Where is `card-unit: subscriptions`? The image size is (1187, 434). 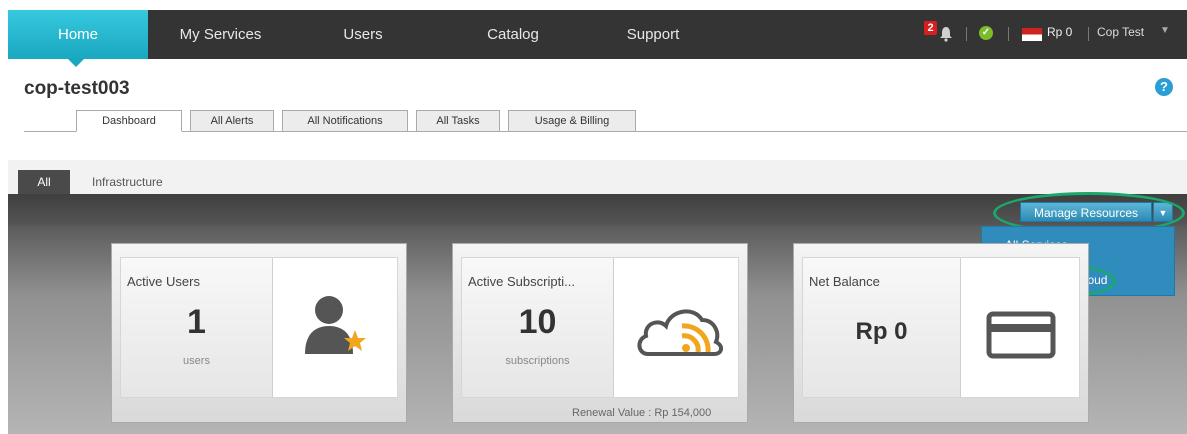 card-unit: subscriptions is located at coordinates (537, 361).